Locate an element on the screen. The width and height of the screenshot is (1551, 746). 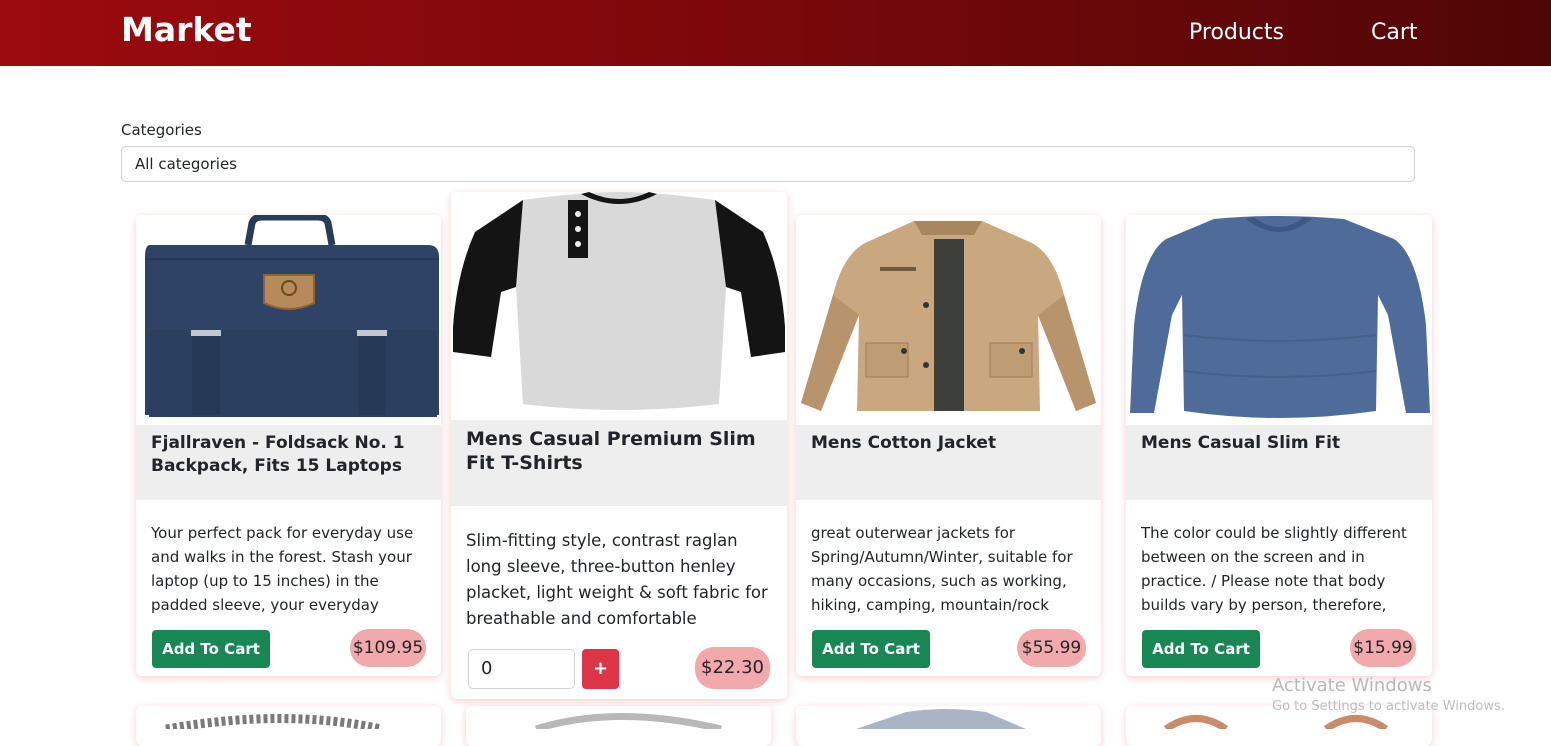
bracelet-image is located at coordinates (273, 724).